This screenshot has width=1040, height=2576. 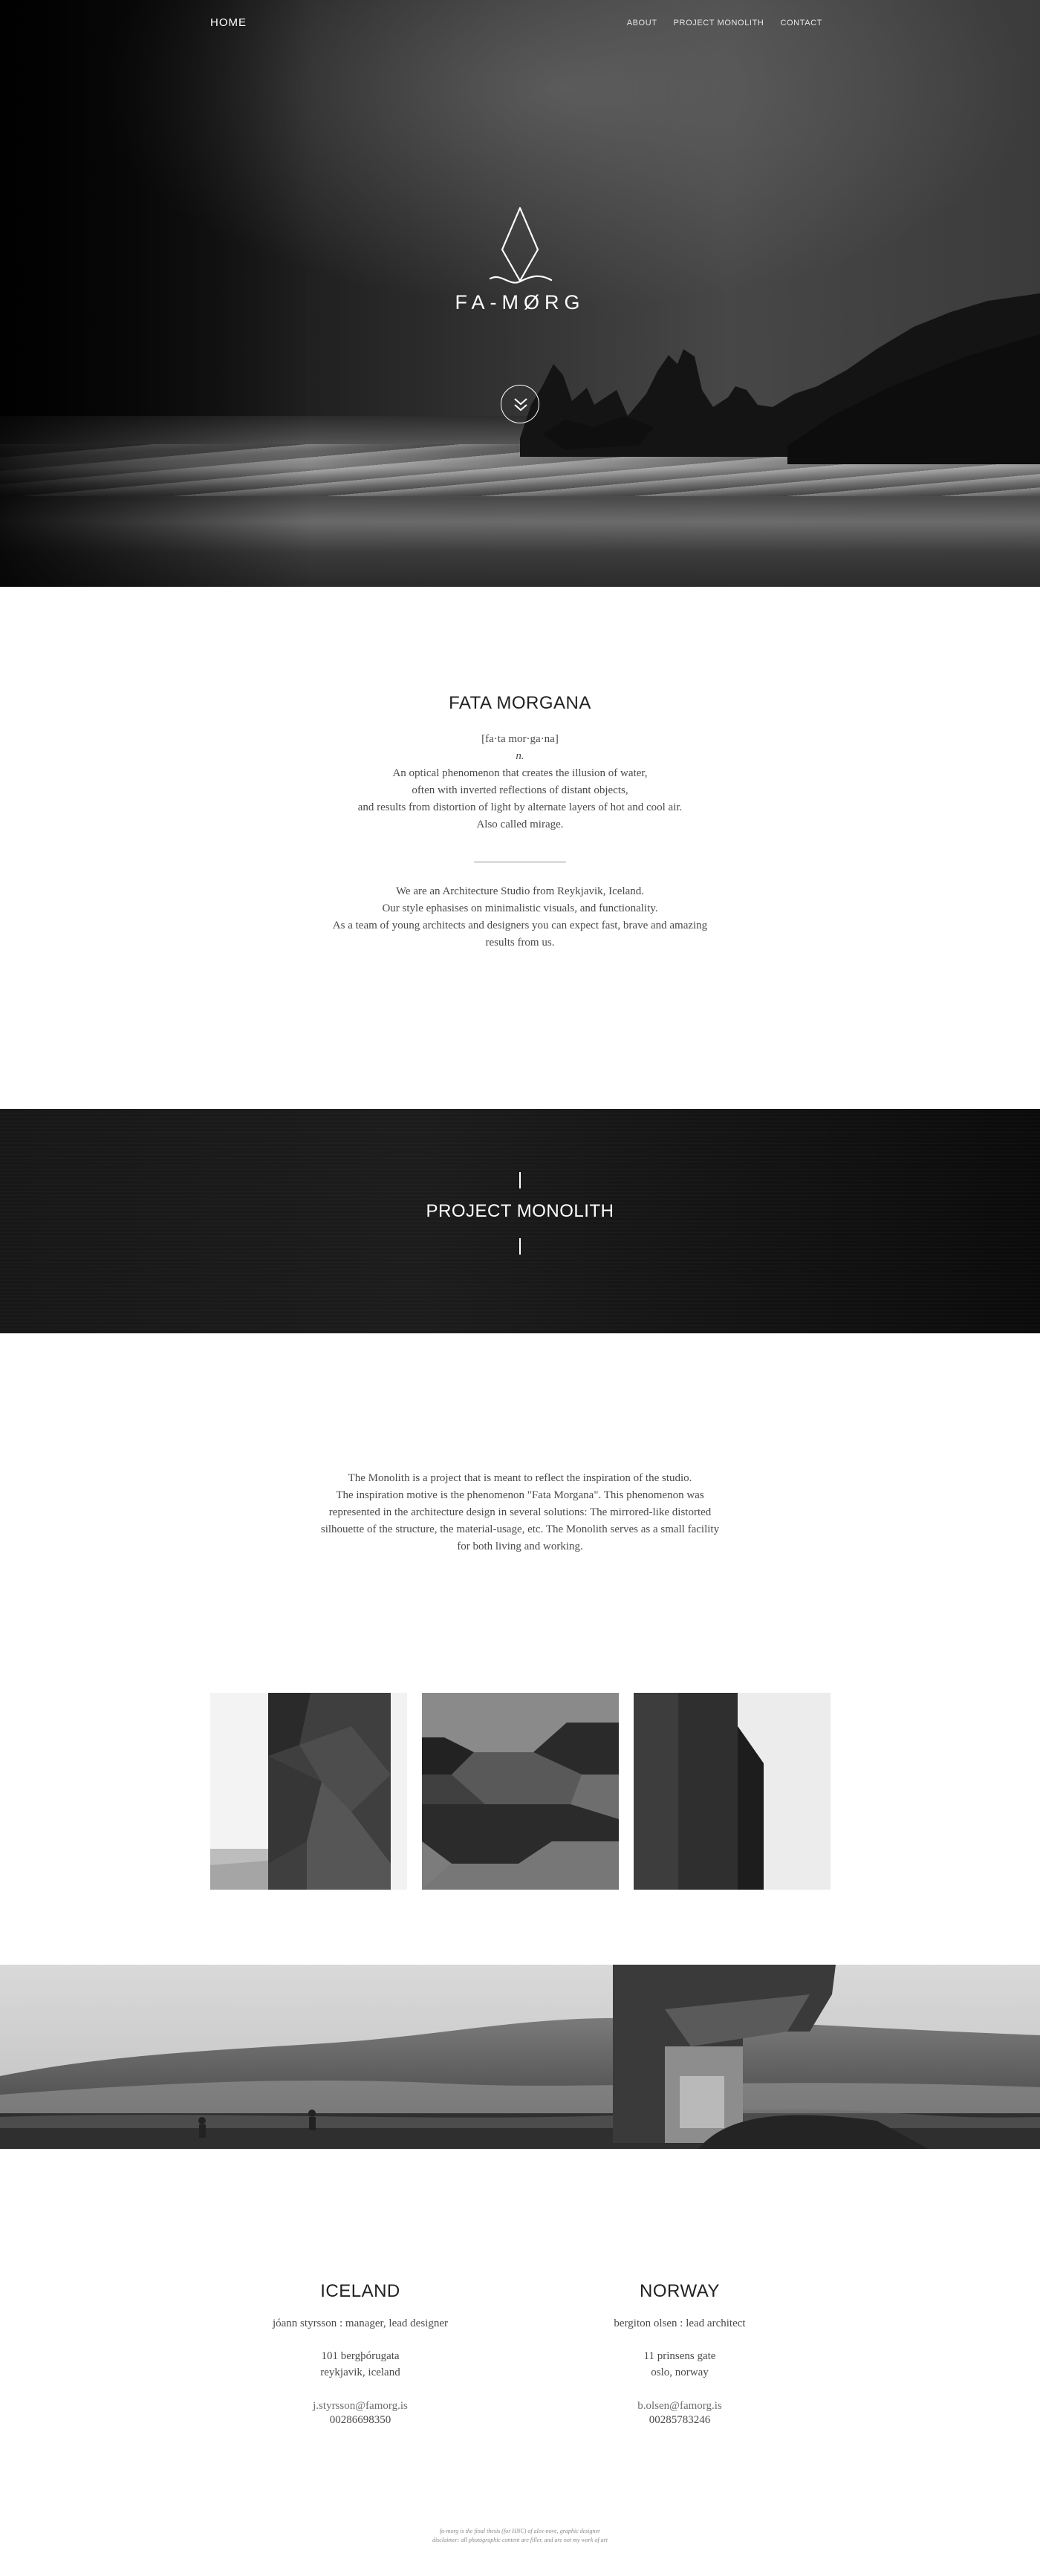 What do you see at coordinates (360, 2407) in the screenshot?
I see `iceland-email-link: j.styrsson@famorg.is` at bounding box center [360, 2407].